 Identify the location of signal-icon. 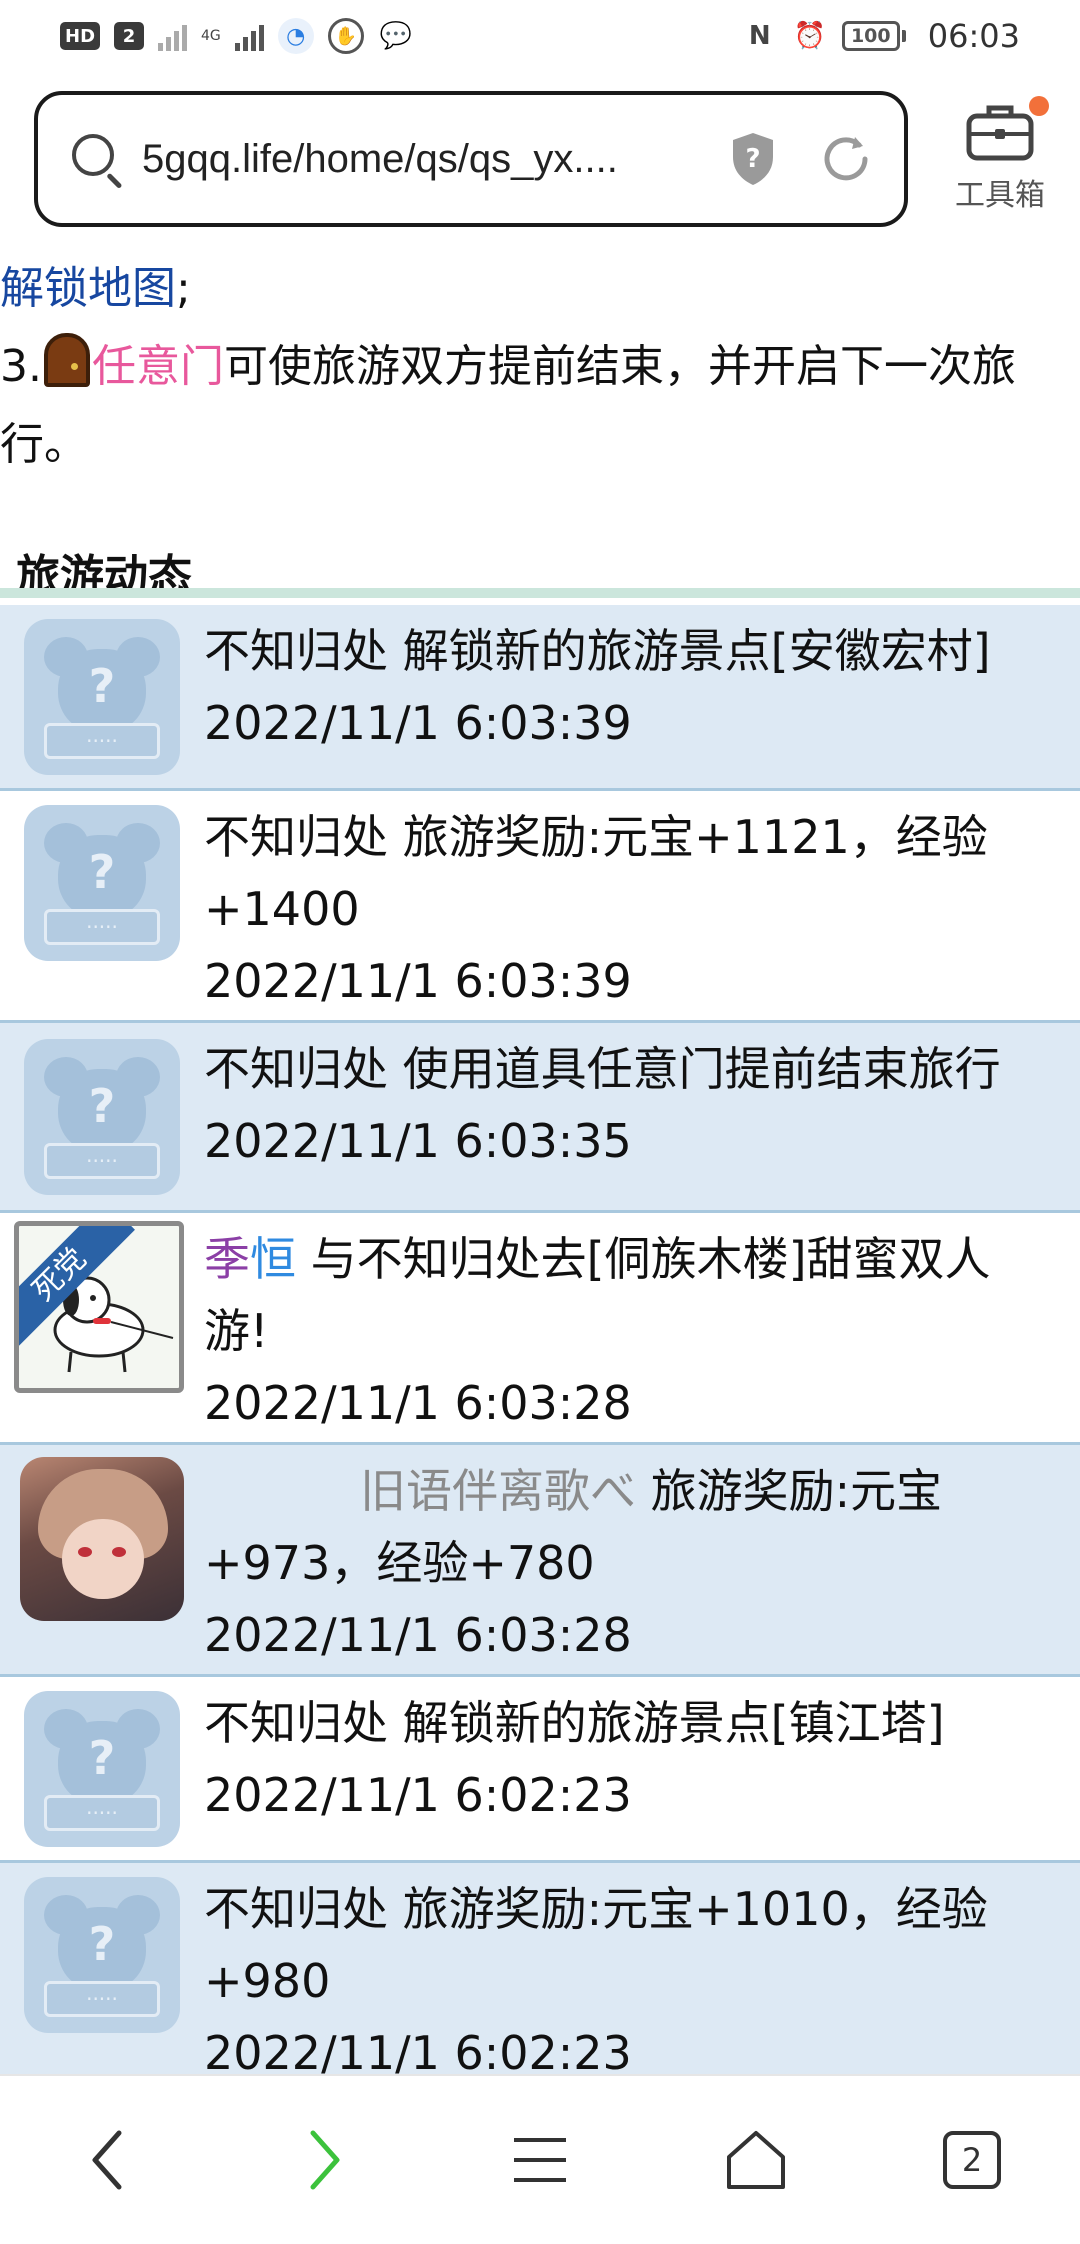
(173, 36).